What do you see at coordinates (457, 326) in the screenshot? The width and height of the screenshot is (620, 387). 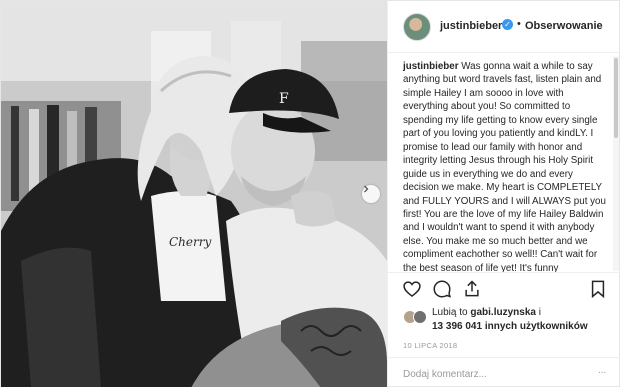 I see `likes-count: 13 396 041` at bounding box center [457, 326].